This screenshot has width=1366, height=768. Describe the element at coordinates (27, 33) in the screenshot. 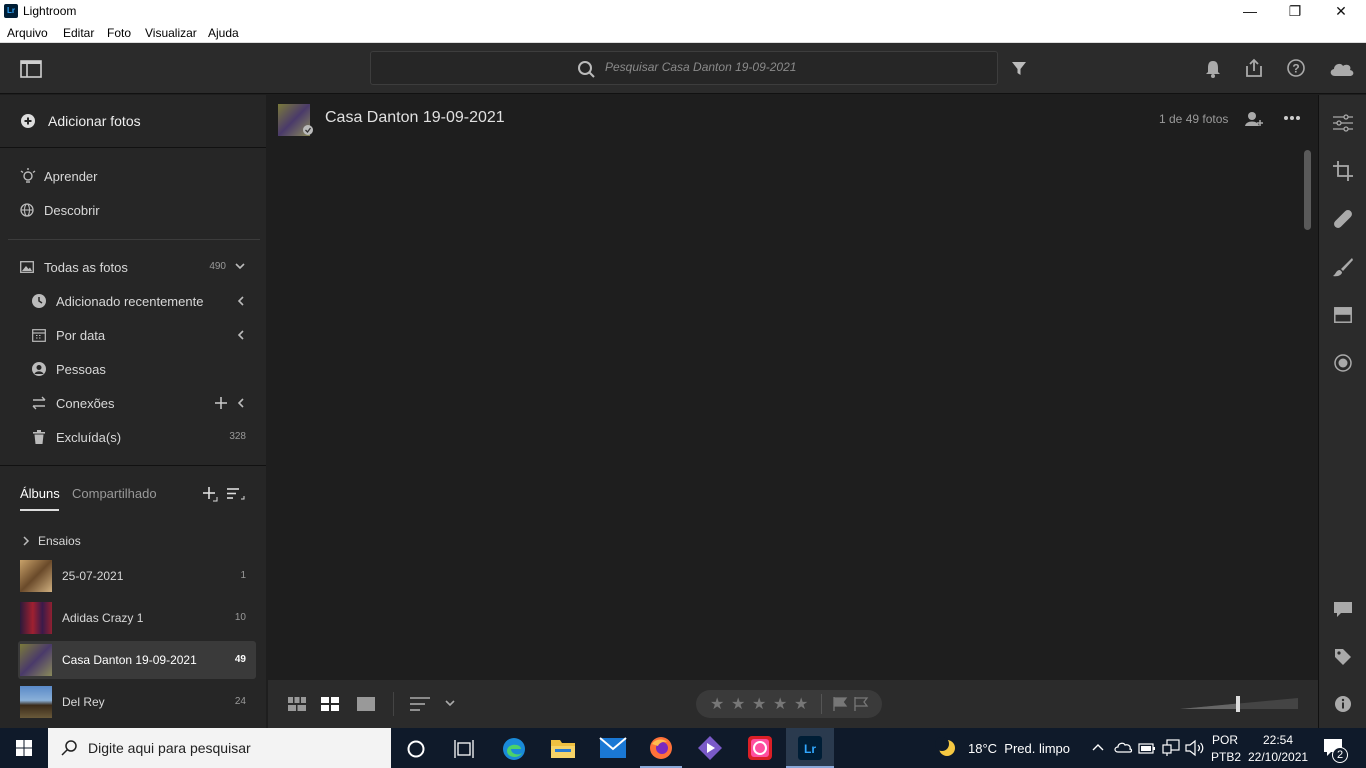

I see `menu-arquivo: Arquivo` at that location.